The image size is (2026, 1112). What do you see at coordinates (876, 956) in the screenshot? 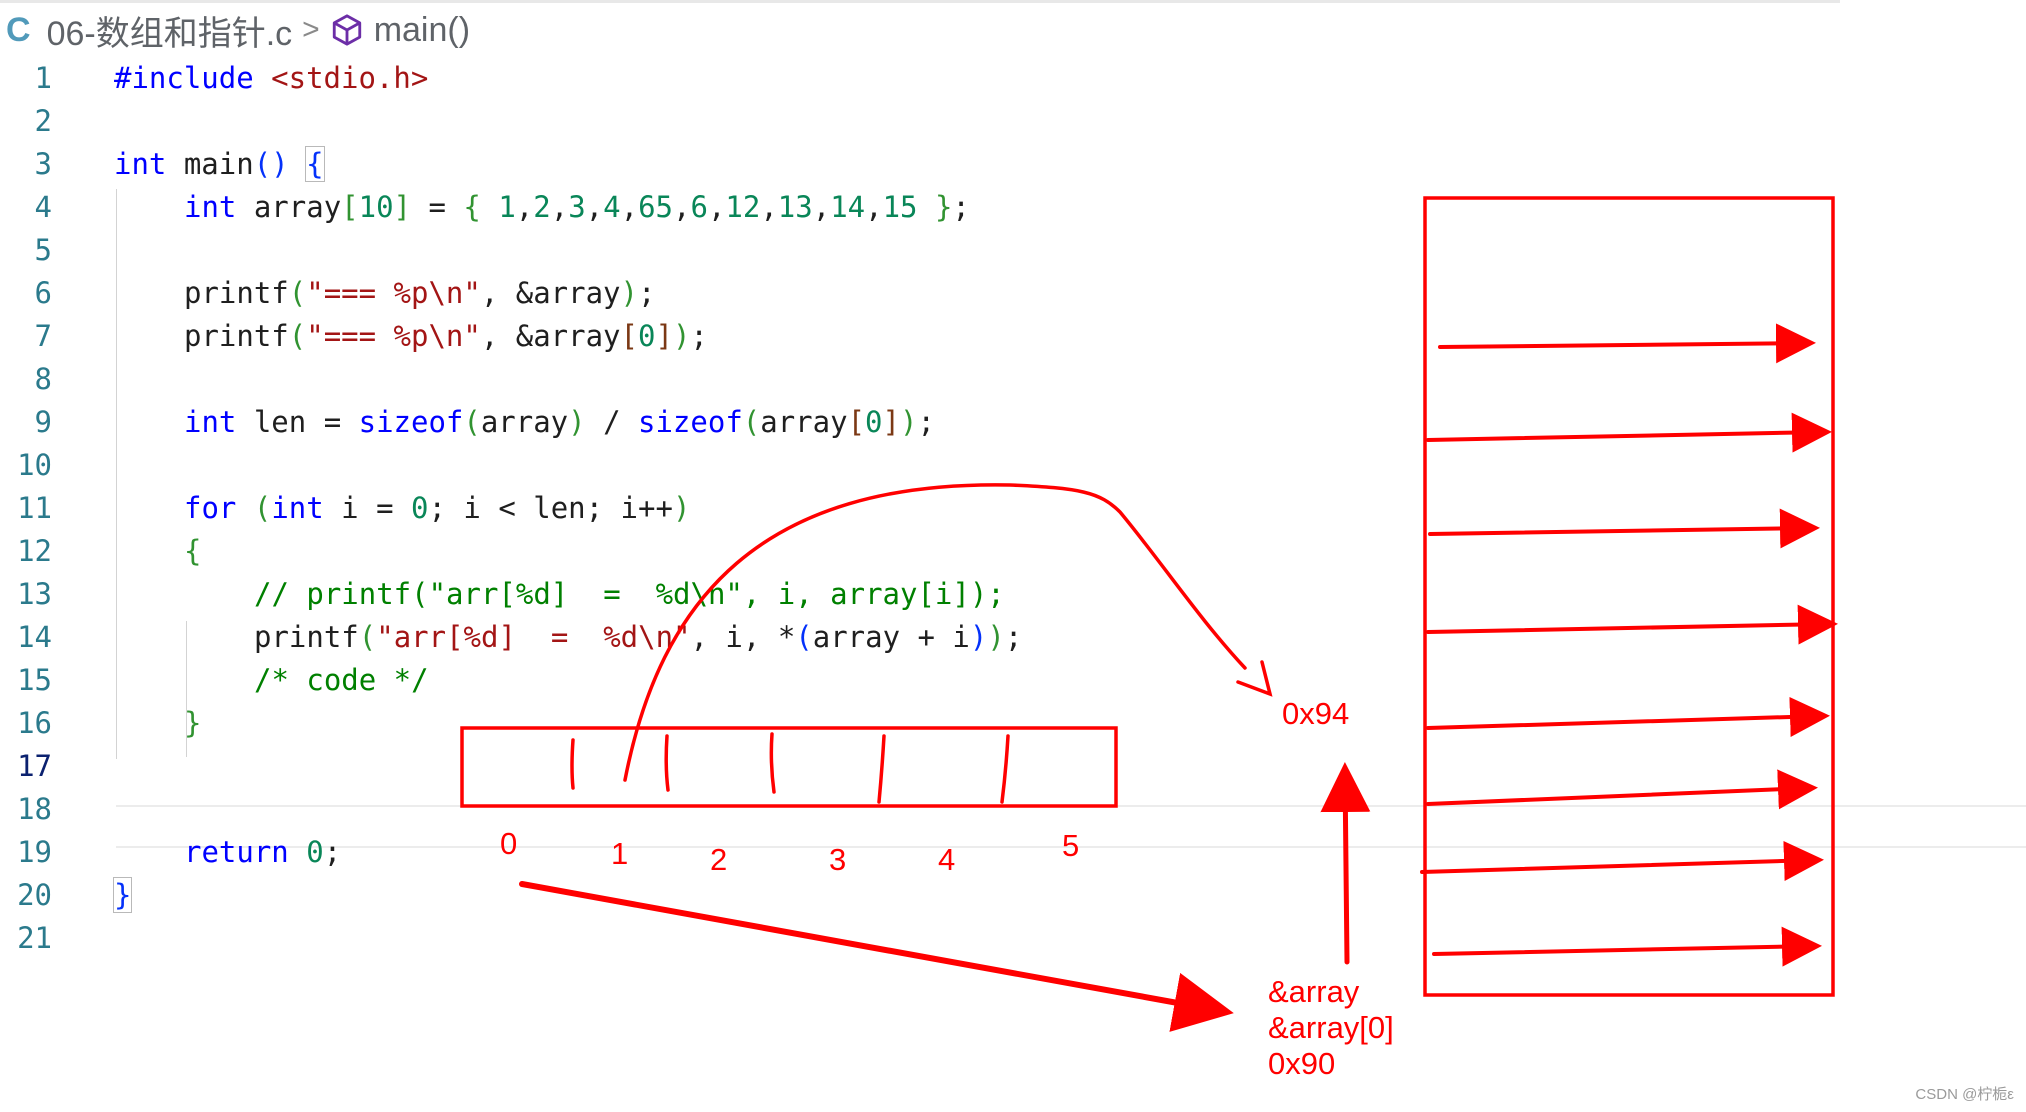
I see `arrow-to-address` at bounding box center [876, 956].